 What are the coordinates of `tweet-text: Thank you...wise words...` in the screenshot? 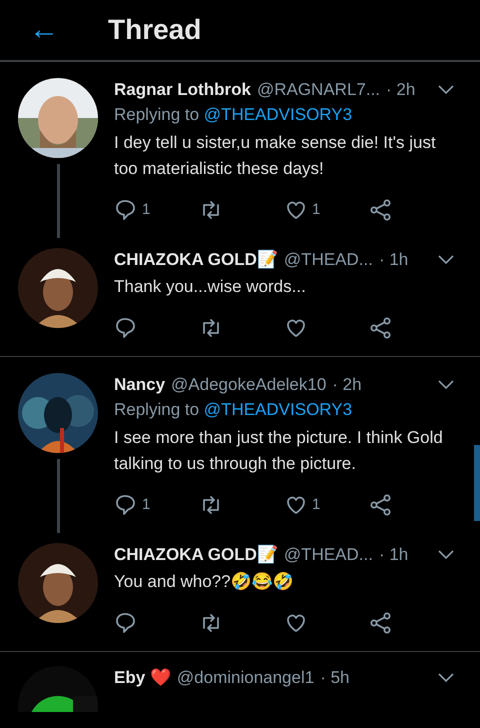 It's located at (210, 287).